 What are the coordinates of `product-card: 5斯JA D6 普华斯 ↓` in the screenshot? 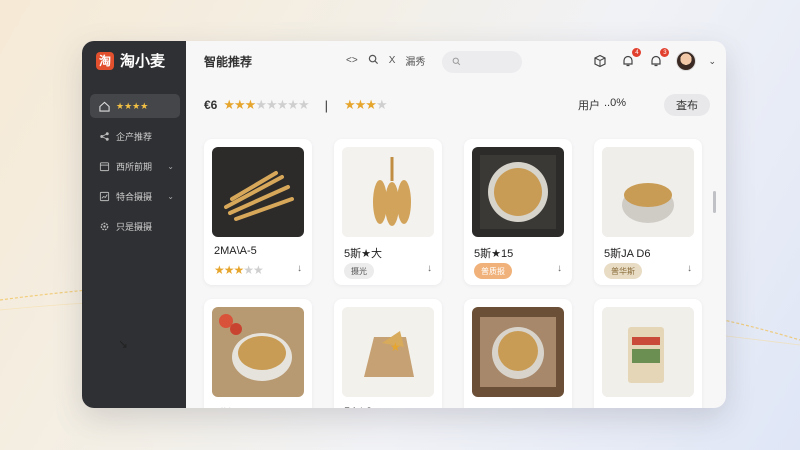 It's located at (648, 212).